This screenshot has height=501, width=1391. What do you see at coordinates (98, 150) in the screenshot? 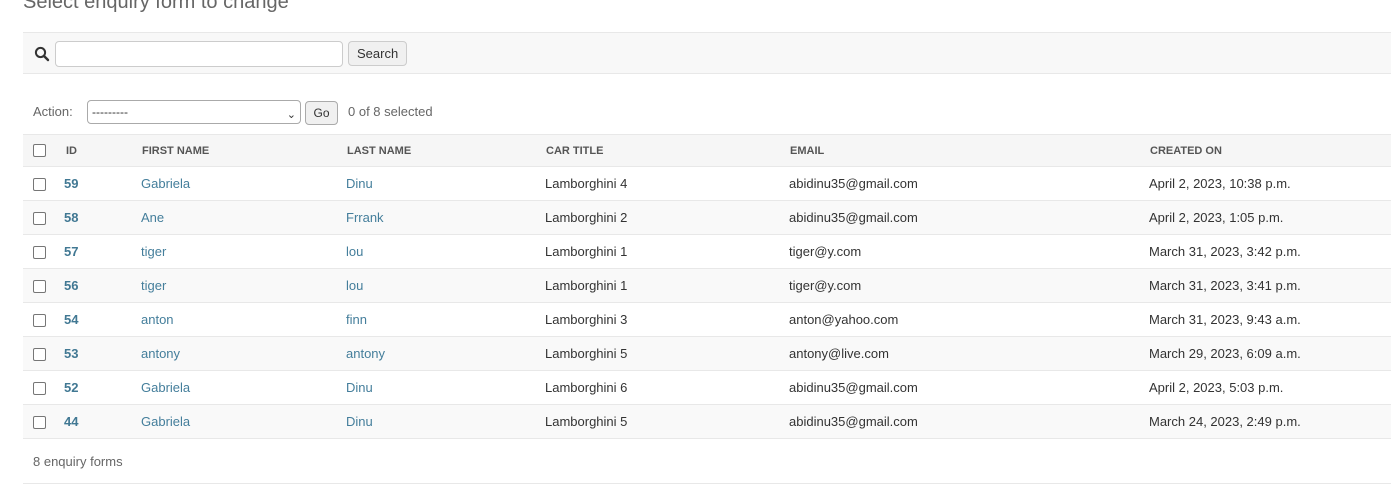
I see `column-header-id: ID` at bounding box center [98, 150].